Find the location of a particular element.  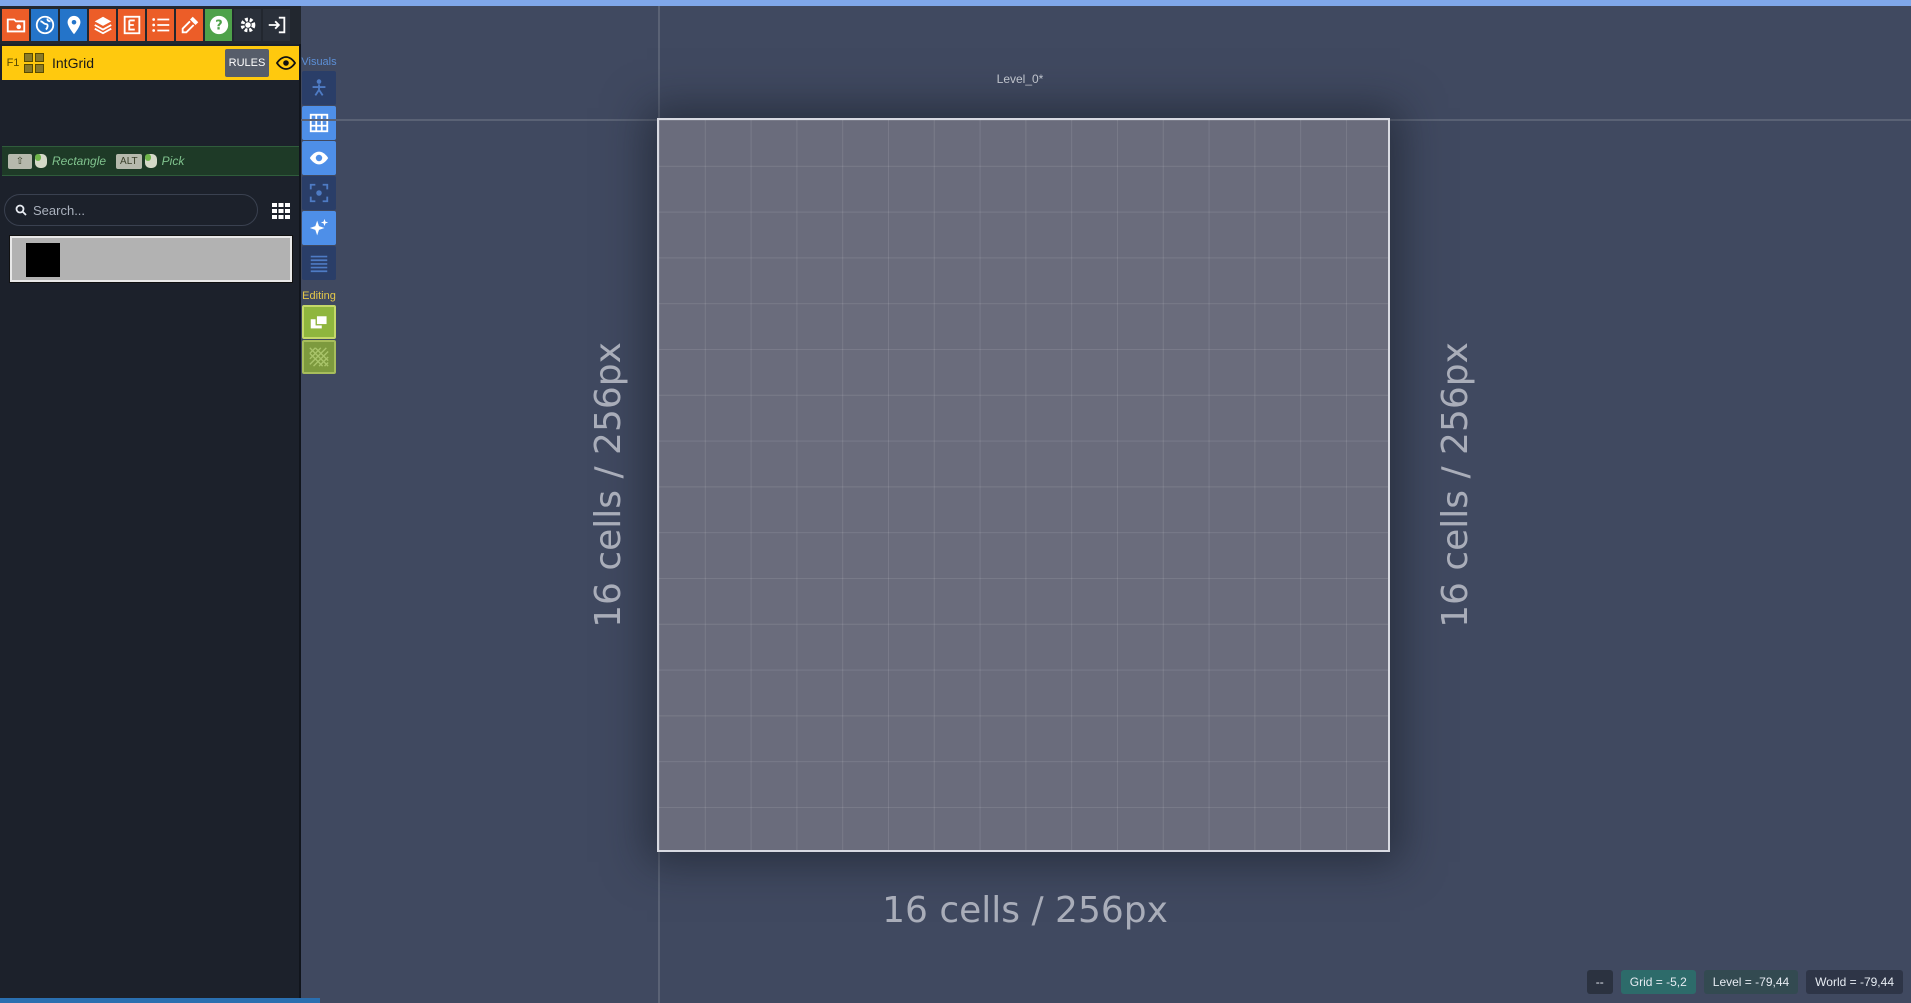

pick-hint-label: Pick is located at coordinates (173, 161).